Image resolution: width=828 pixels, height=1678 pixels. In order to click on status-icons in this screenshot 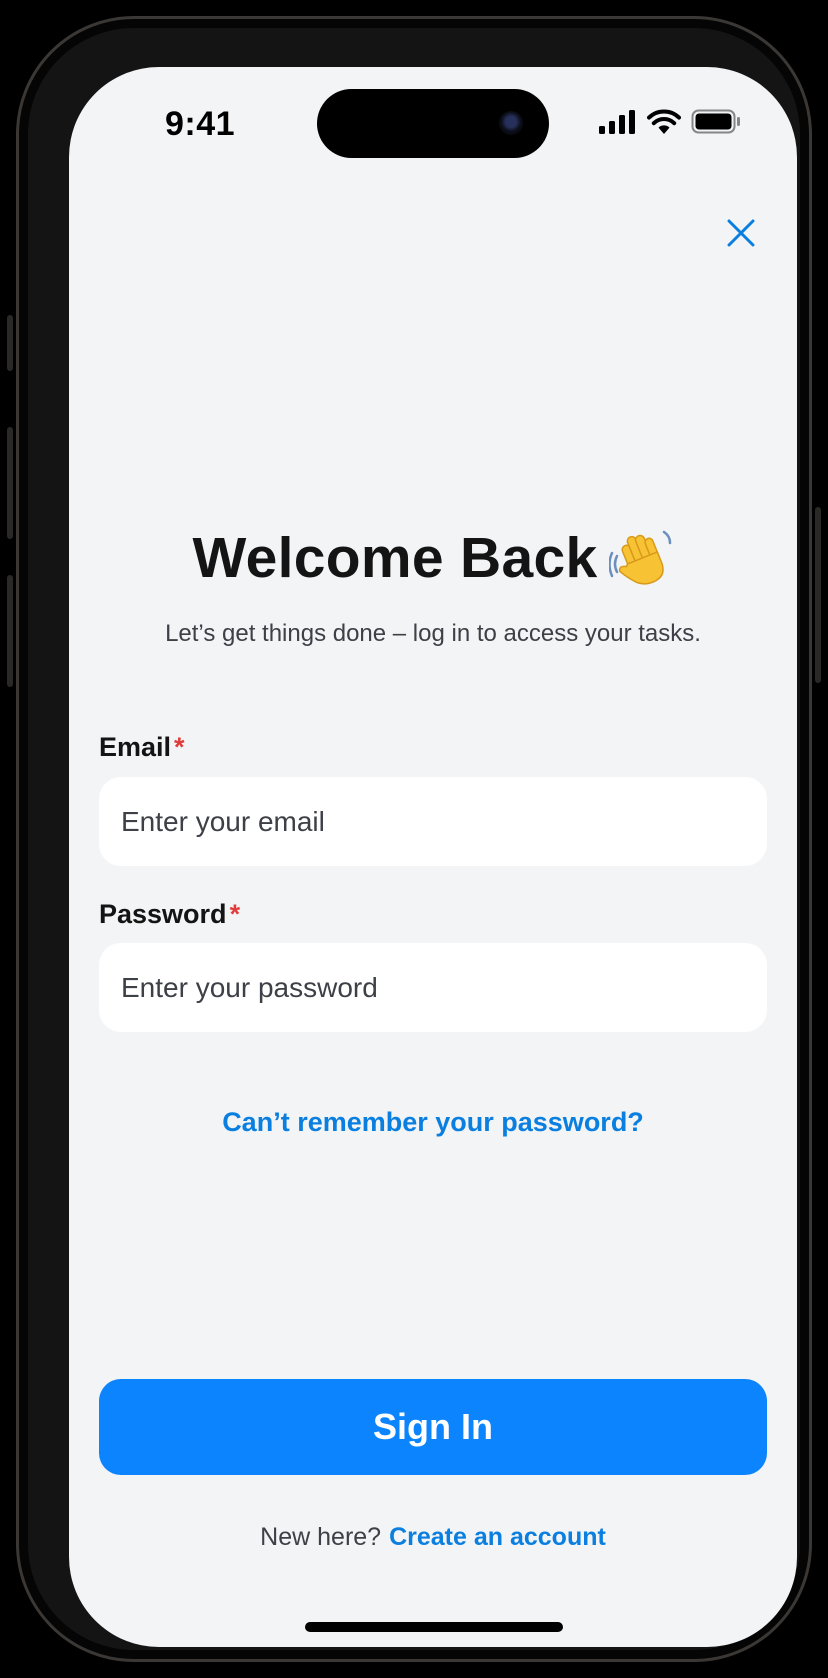, I will do `click(670, 121)`.